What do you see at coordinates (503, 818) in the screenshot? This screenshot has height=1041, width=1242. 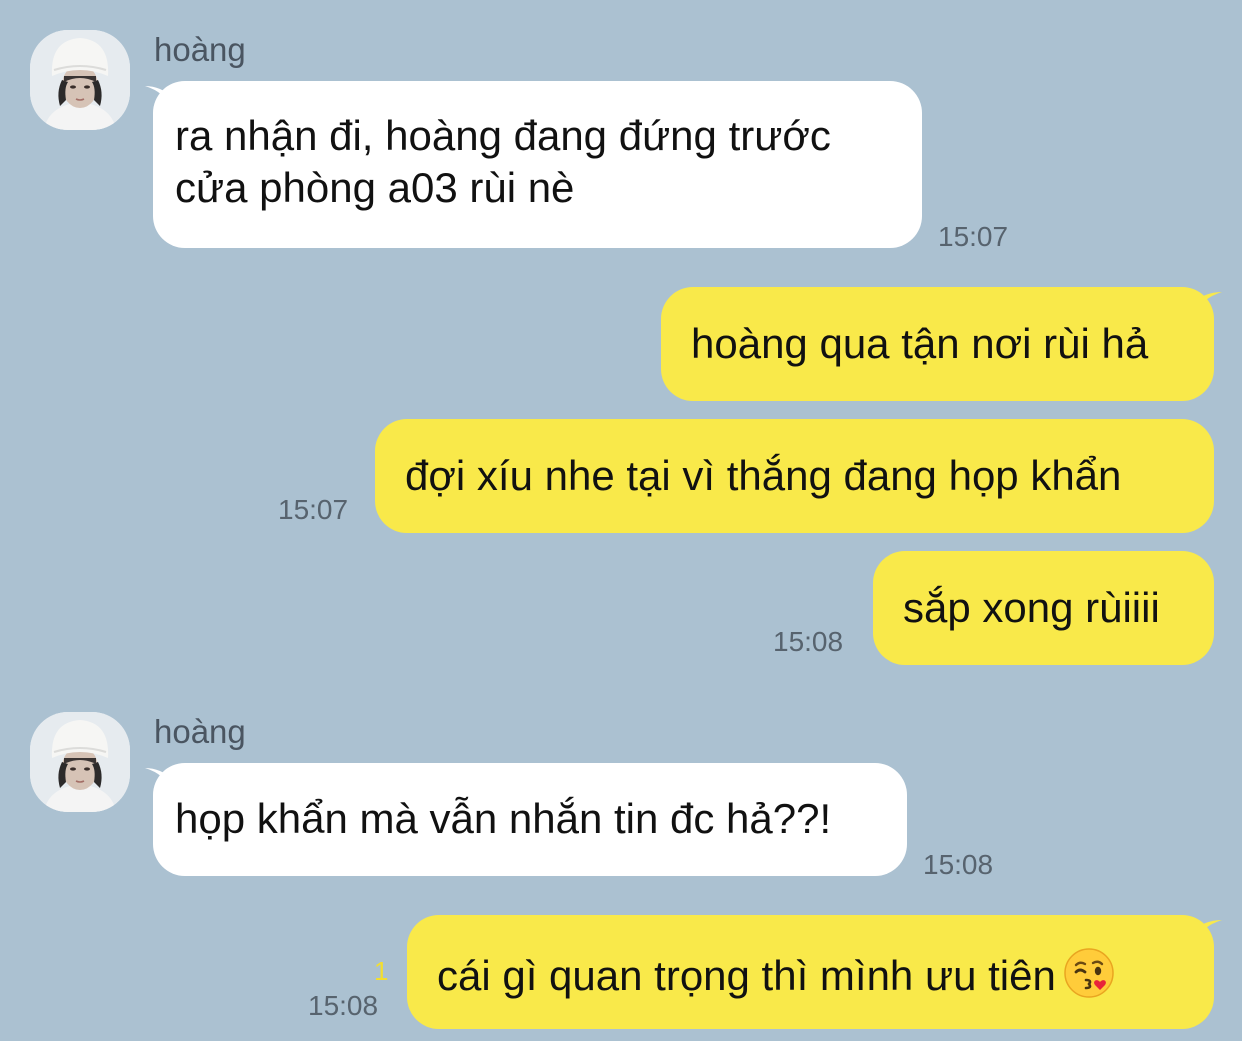 I see `message-text: họp khẩn mà vẫn nhắn tin đc hả??!` at bounding box center [503, 818].